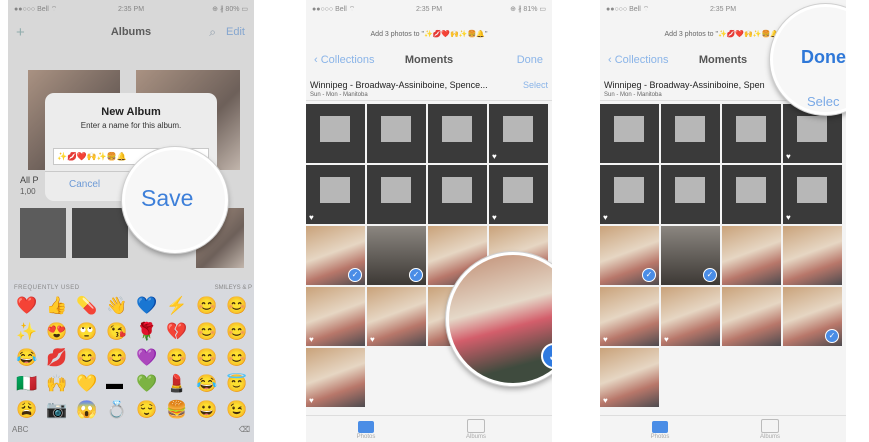  What do you see at coordinates (244, 429) in the screenshot?
I see `delete-icon: ⌫` at bounding box center [244, 429].